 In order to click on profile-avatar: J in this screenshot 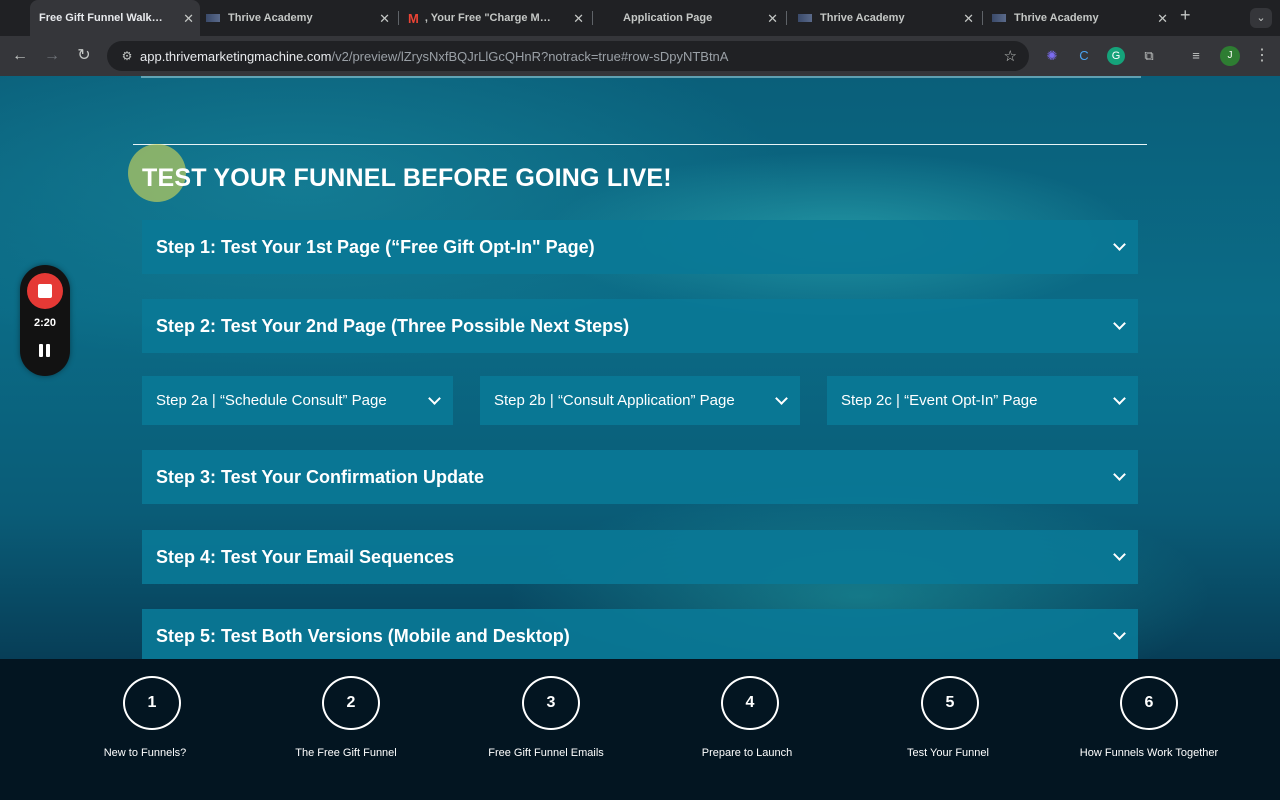, I will do `click(1230, 56)`.